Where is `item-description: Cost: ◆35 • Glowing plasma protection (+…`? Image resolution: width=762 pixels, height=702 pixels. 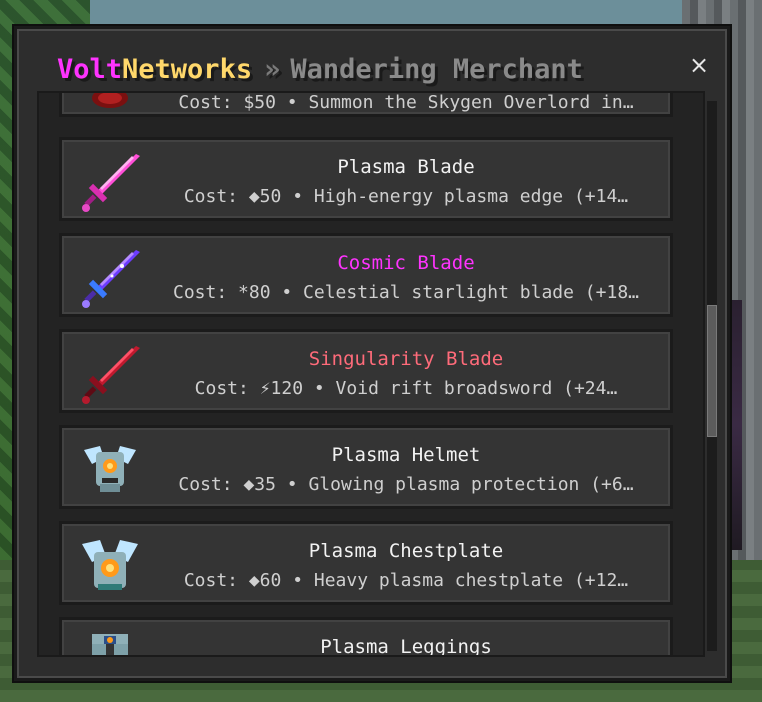
item-description: Cost: ◆35 • Glowing plasma protection (+… is located at coordinates (406, 484).